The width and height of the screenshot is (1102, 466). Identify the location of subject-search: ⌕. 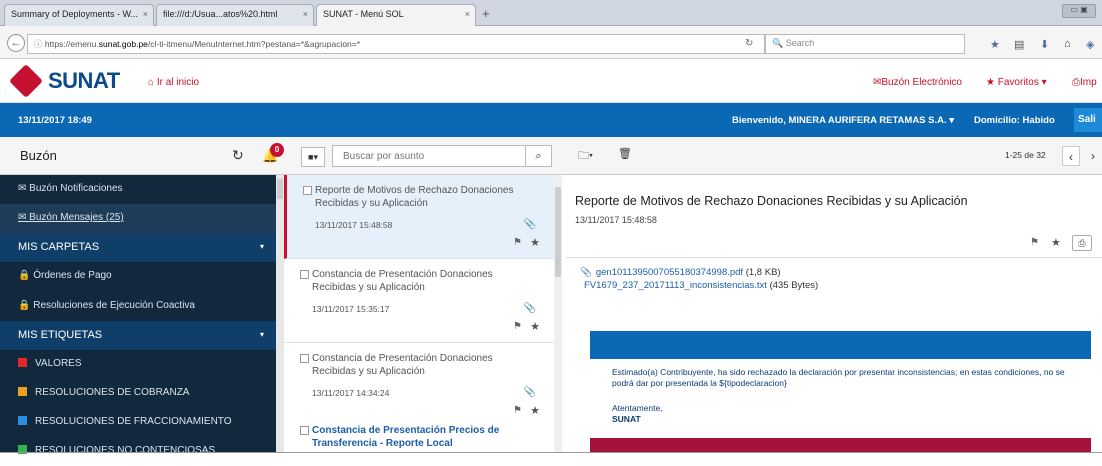
(442, 156).